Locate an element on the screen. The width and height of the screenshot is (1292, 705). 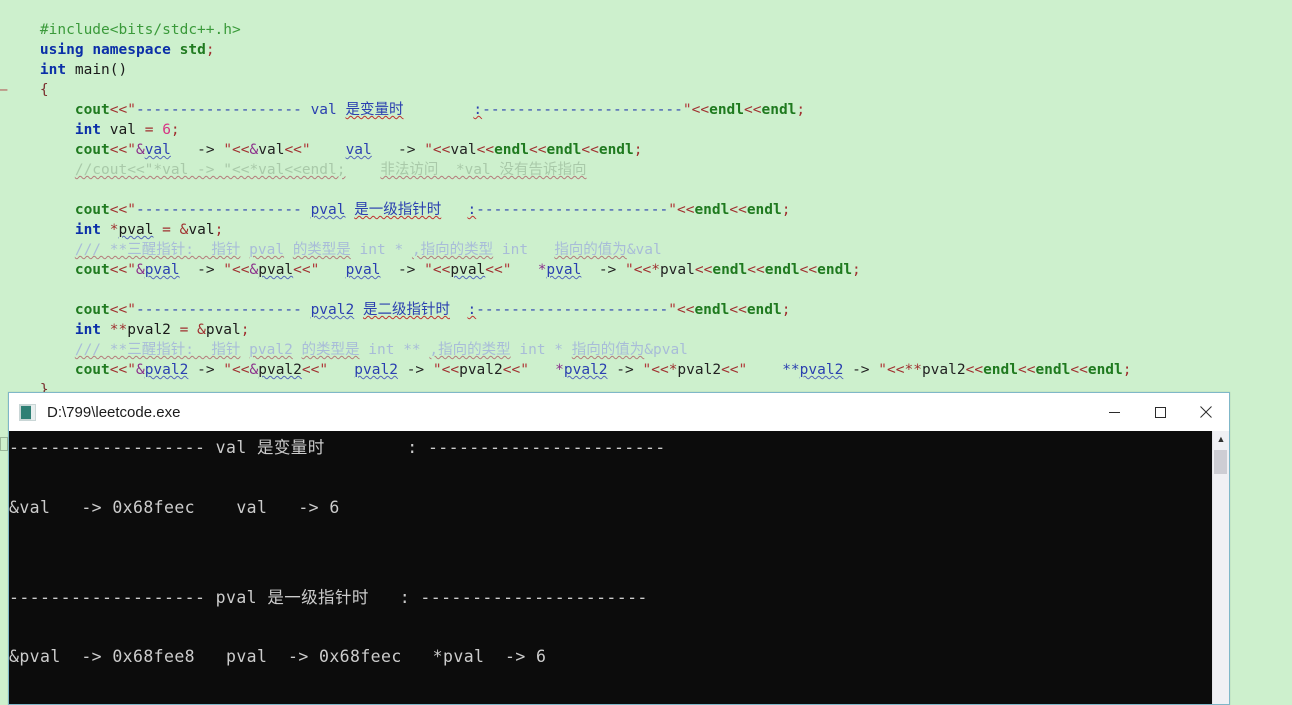
code-line: using namespace std; is located at coordinates (646, 39).